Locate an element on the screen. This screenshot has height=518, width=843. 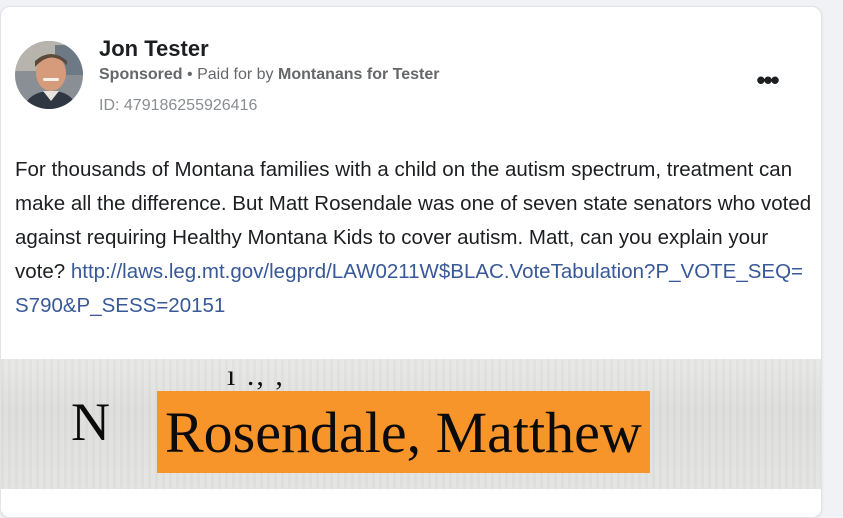
highlighted-name: Rosendale, Matthew is located at coordinates (403, 432).